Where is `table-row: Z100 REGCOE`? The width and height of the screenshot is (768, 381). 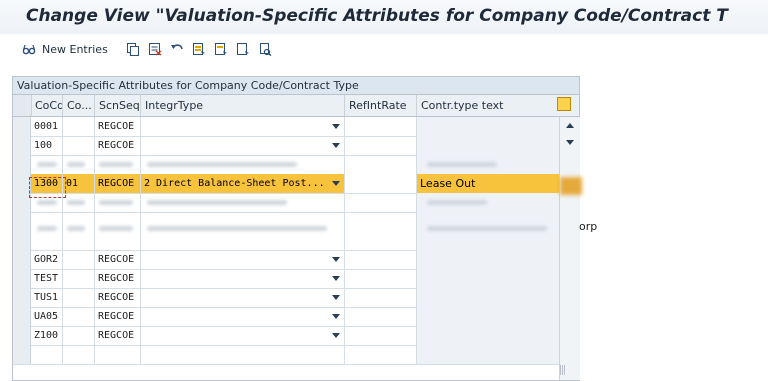 table-row: Z100 REGCOE is located at coordinates (286, 336).